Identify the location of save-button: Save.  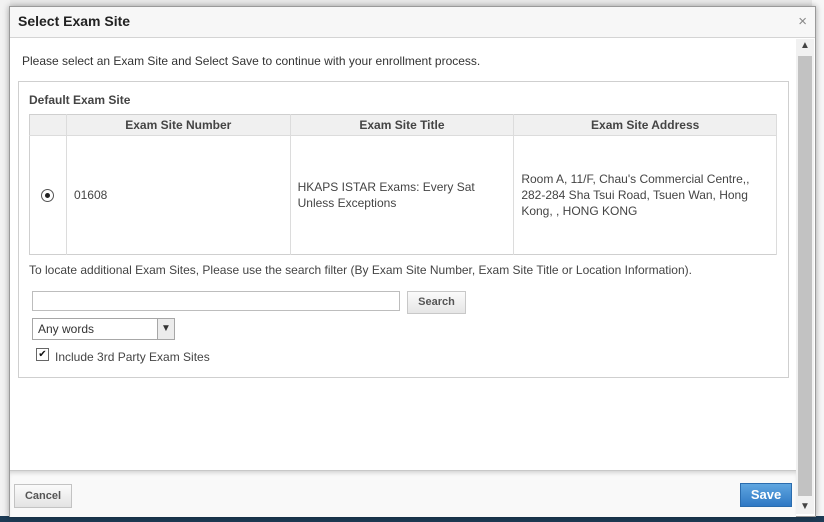
(766, 495).